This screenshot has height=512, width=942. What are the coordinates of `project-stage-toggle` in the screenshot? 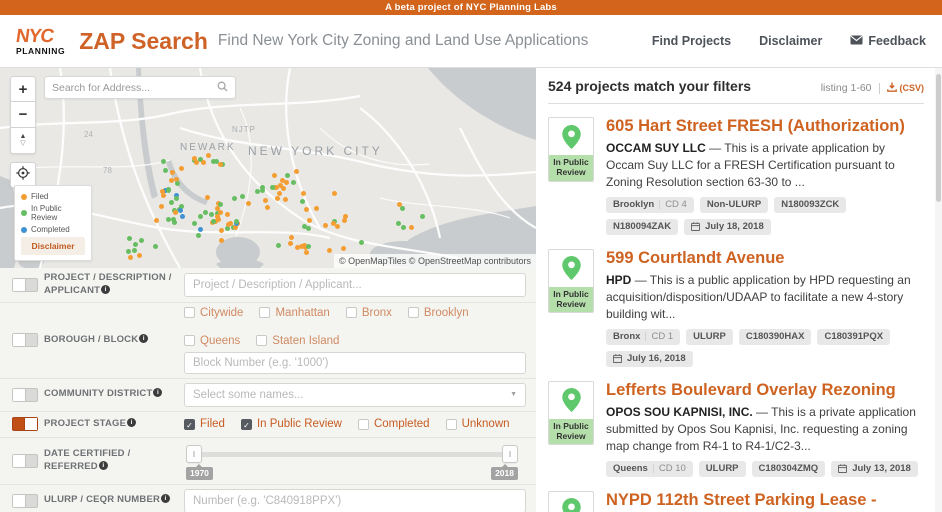 It's located at (25, 424).